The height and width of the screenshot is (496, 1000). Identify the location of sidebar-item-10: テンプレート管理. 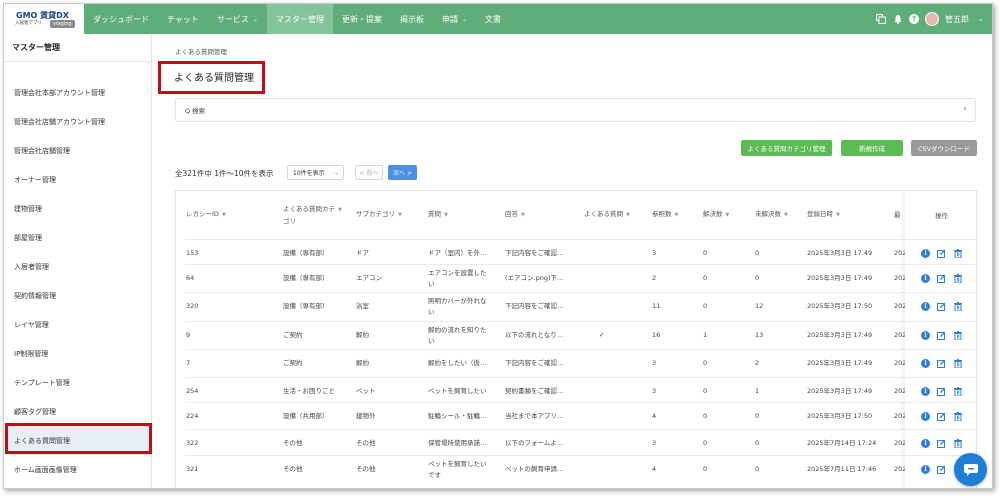
(77, 382).